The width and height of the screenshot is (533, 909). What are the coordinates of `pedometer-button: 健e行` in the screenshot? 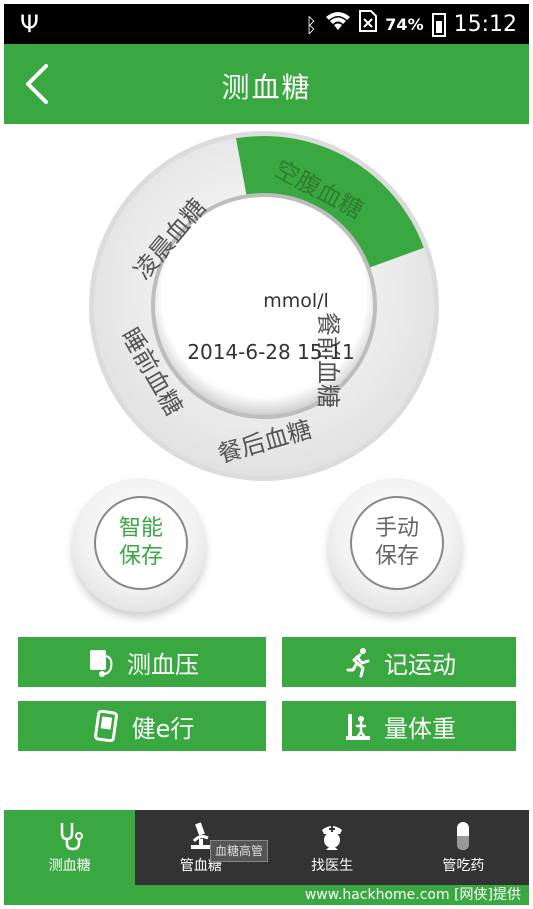 It's located at (142, 726).